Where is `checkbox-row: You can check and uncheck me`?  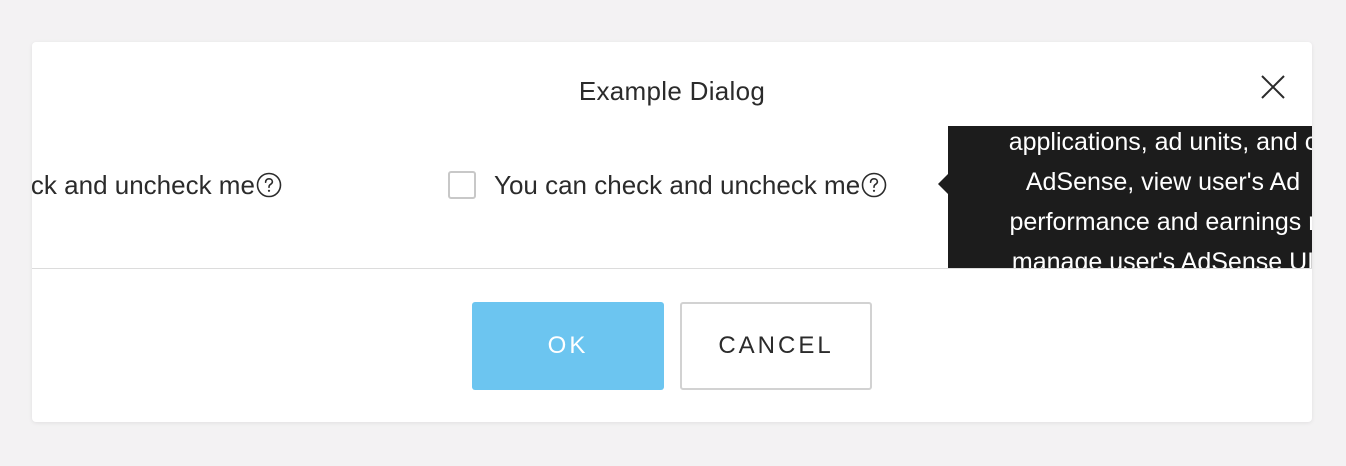 checkbox-row: You can check and uncheck me is located at coordinates (667, 185).